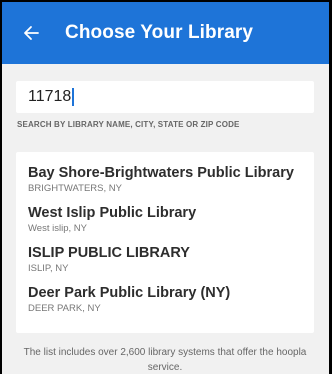 Image resolution: width=332 pixels, height=374 pixels. What do you see at coordinates (50, 96) in the screenshot?
I see `search-input-value: 11718` at bounding box center [50, 96].